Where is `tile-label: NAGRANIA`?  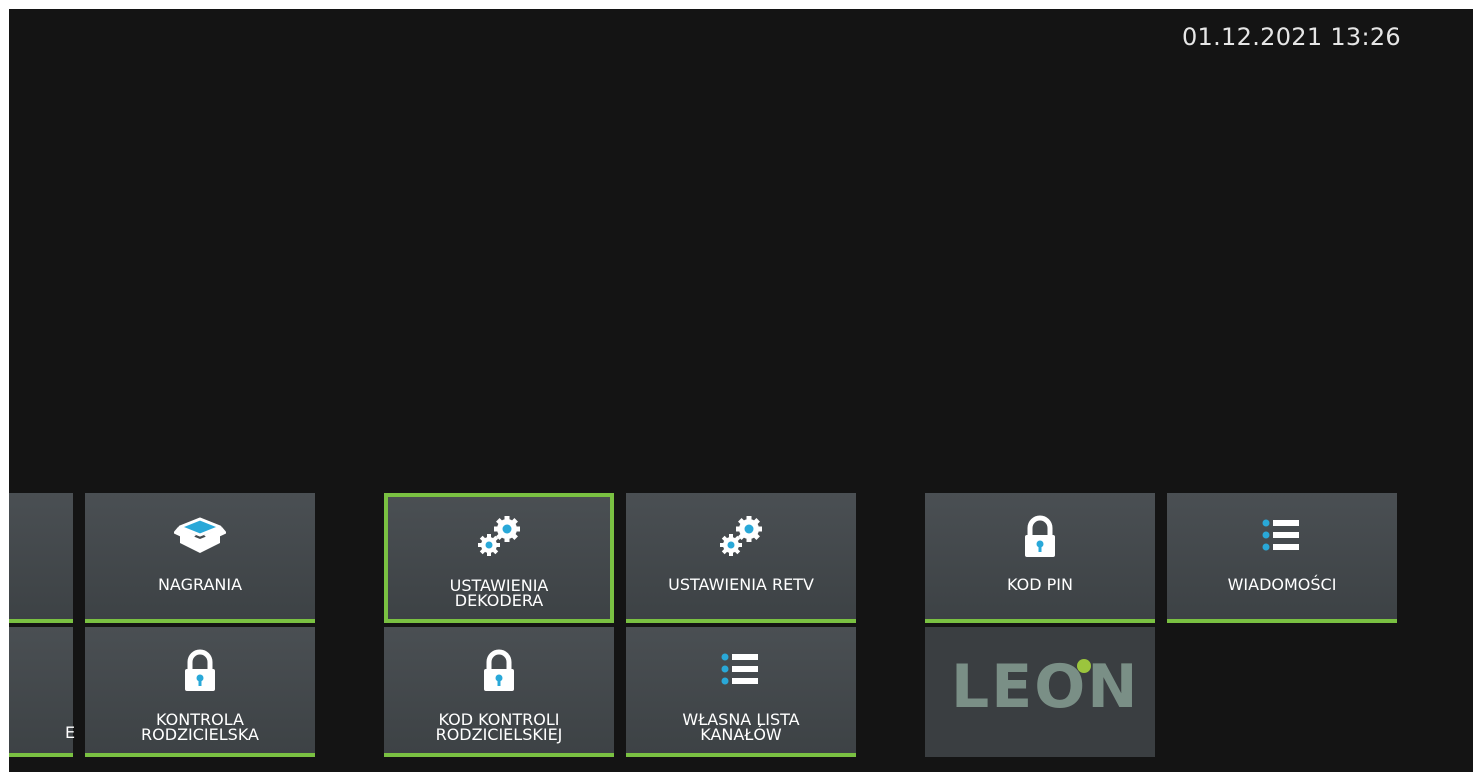
tile-label: NAGRANIA is located at coordinates (200, 584).